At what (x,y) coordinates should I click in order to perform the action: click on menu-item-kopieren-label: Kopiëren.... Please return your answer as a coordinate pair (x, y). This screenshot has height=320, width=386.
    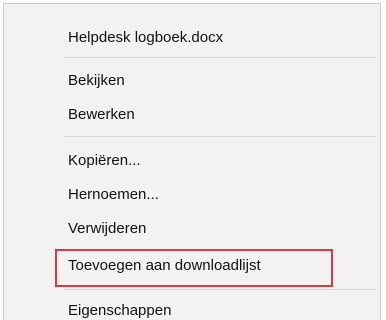
    Looking at the image, I should click on (104, 160).